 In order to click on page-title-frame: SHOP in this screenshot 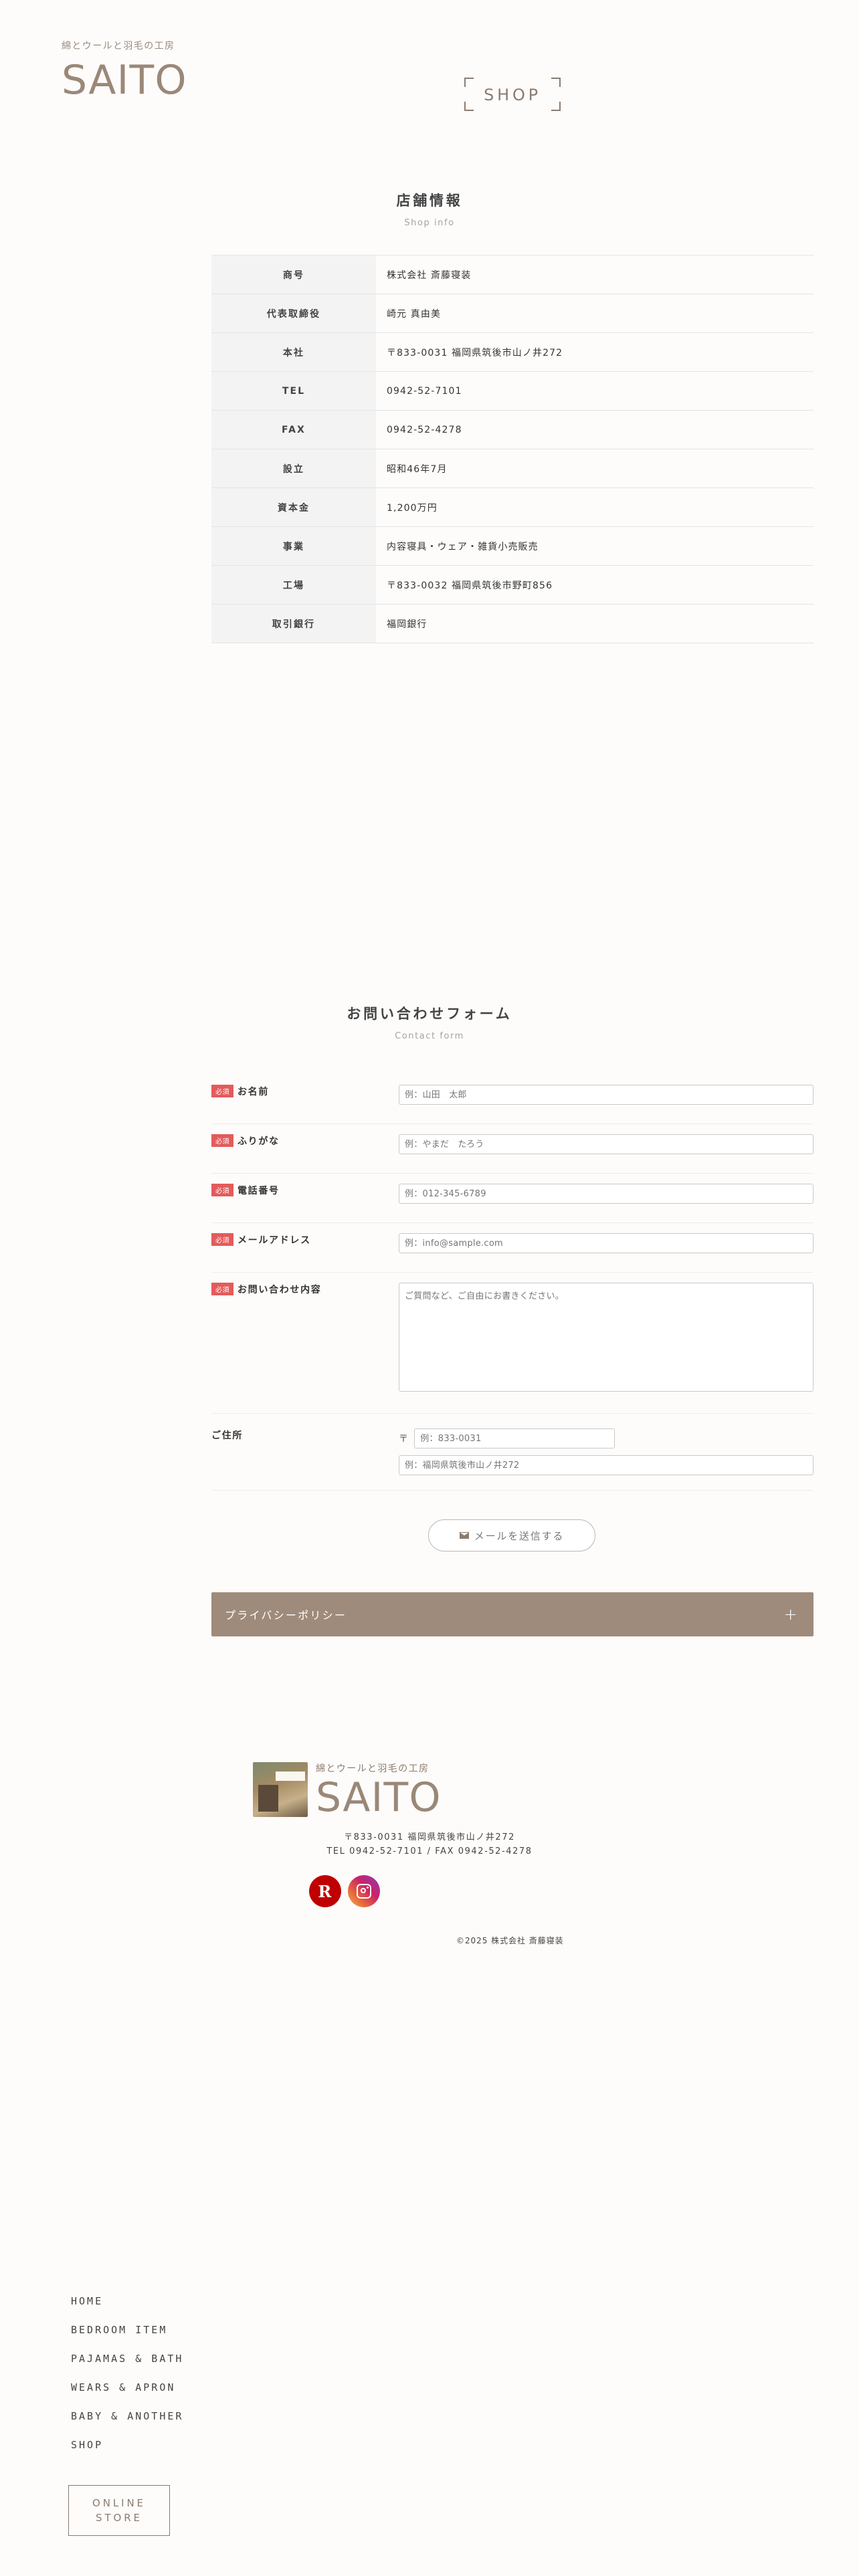, I will do `click(512, 94)`.